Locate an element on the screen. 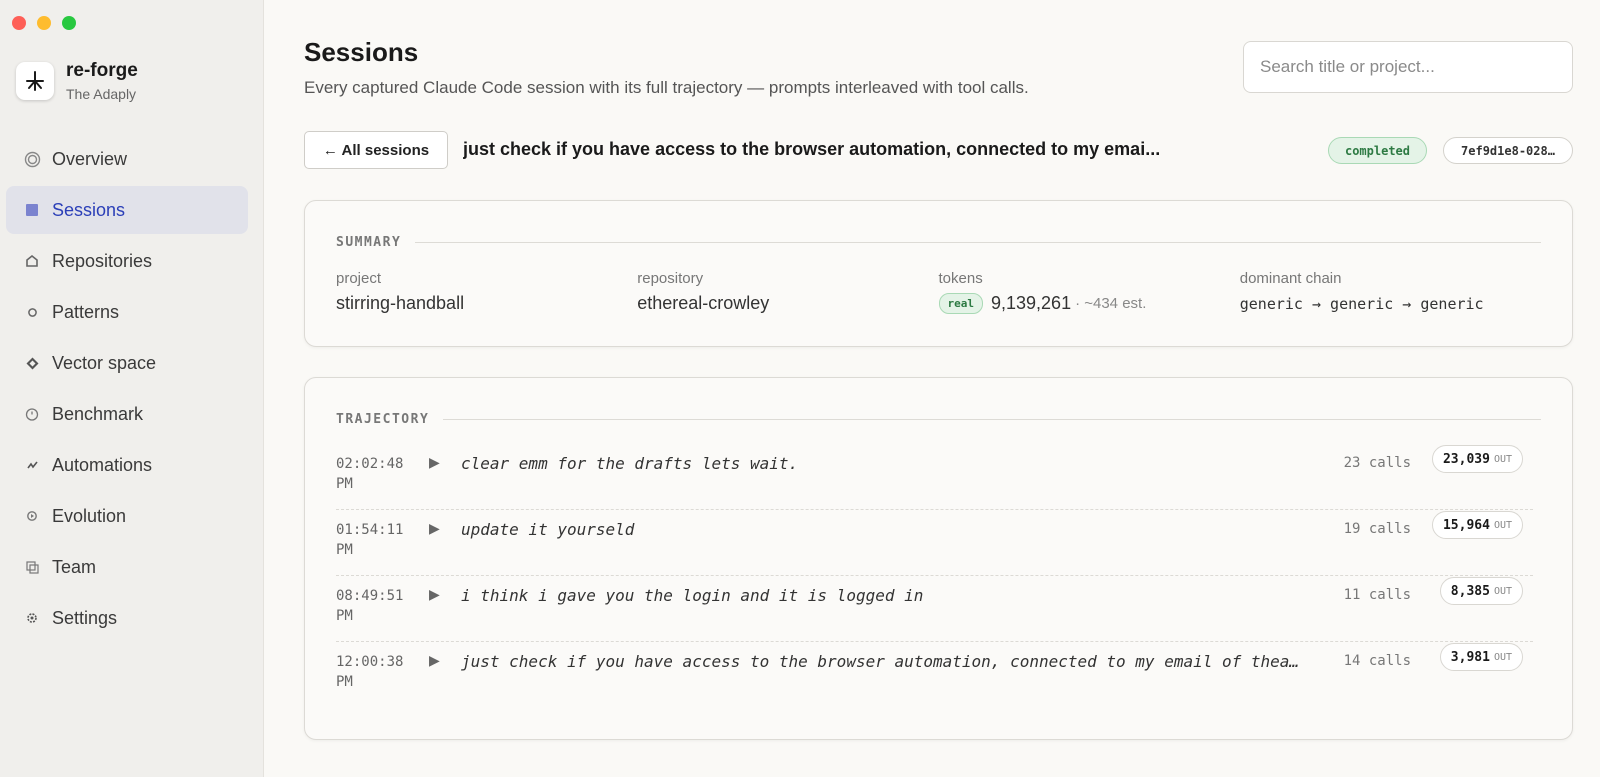 The height and width of the screenshot is (777, 1600). trajectory-header: TRAJECTORY is located at coordinates (938, 419).